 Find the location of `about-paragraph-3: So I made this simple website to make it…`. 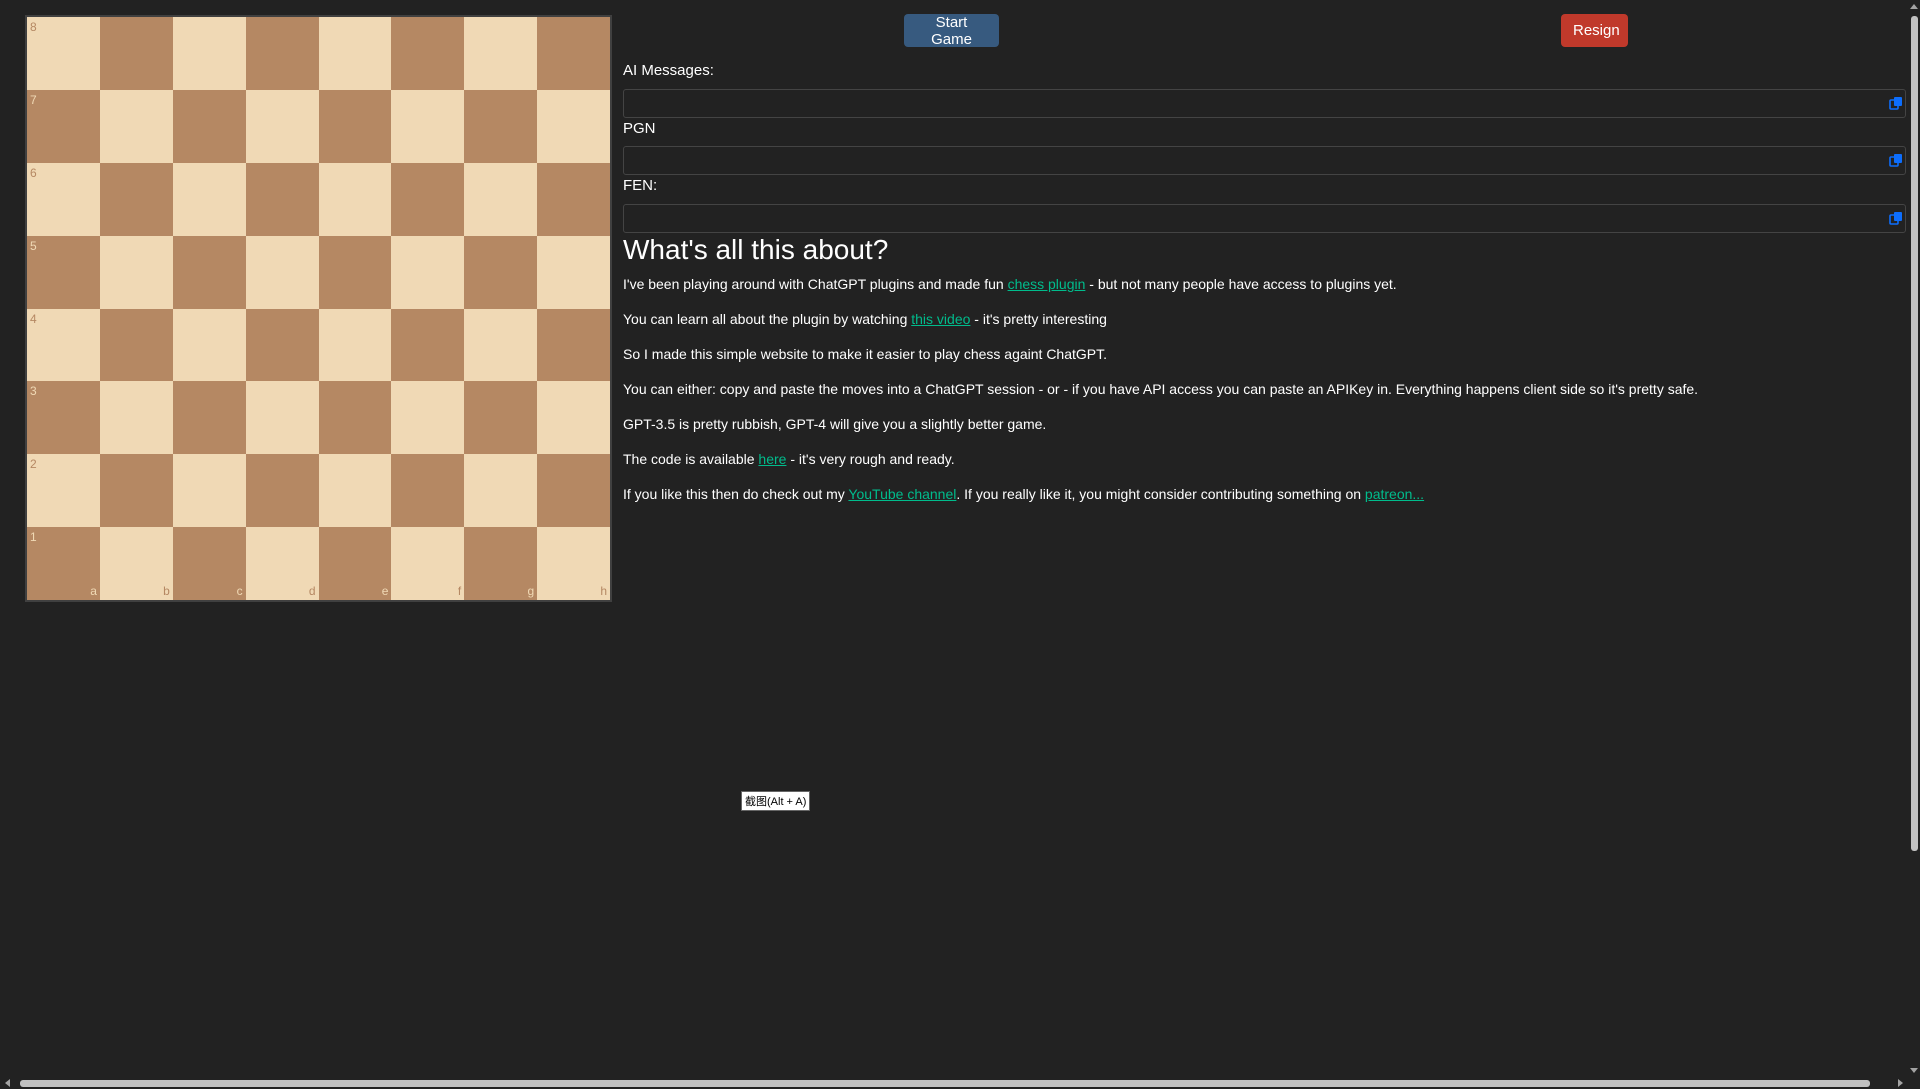

about-paragraph-3: So I made this simple website to make it… is located at coordinates (865, 354).